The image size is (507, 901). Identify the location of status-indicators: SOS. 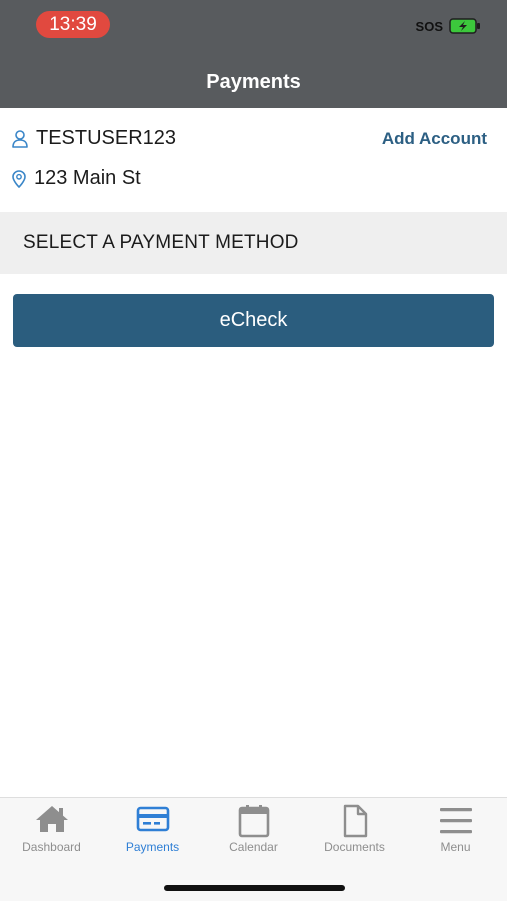
(448, 26).